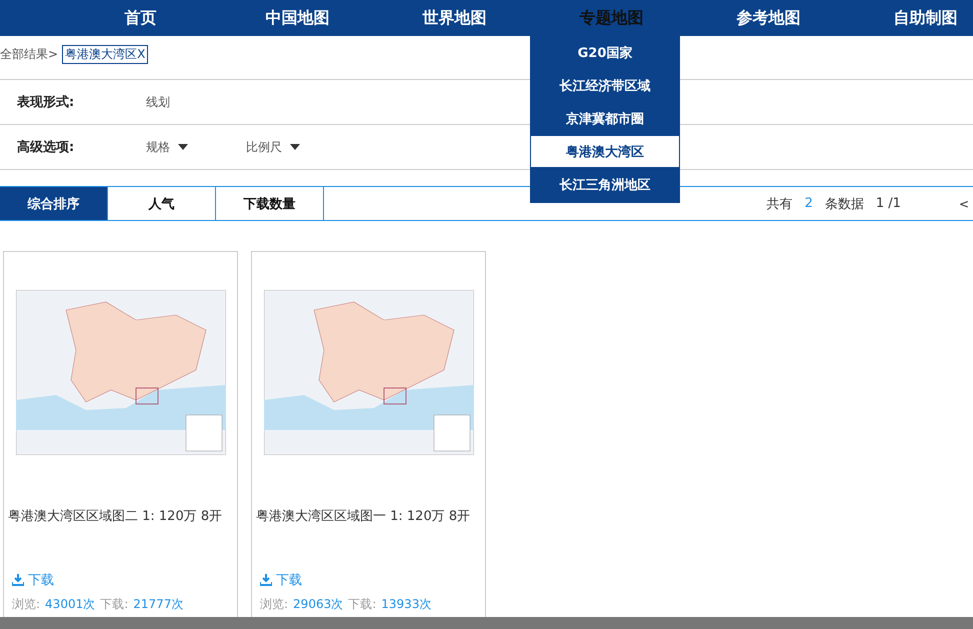 The width and height of the screenshot is (973, 629). I want to click on view-count: 43001次, so click(70, 604).